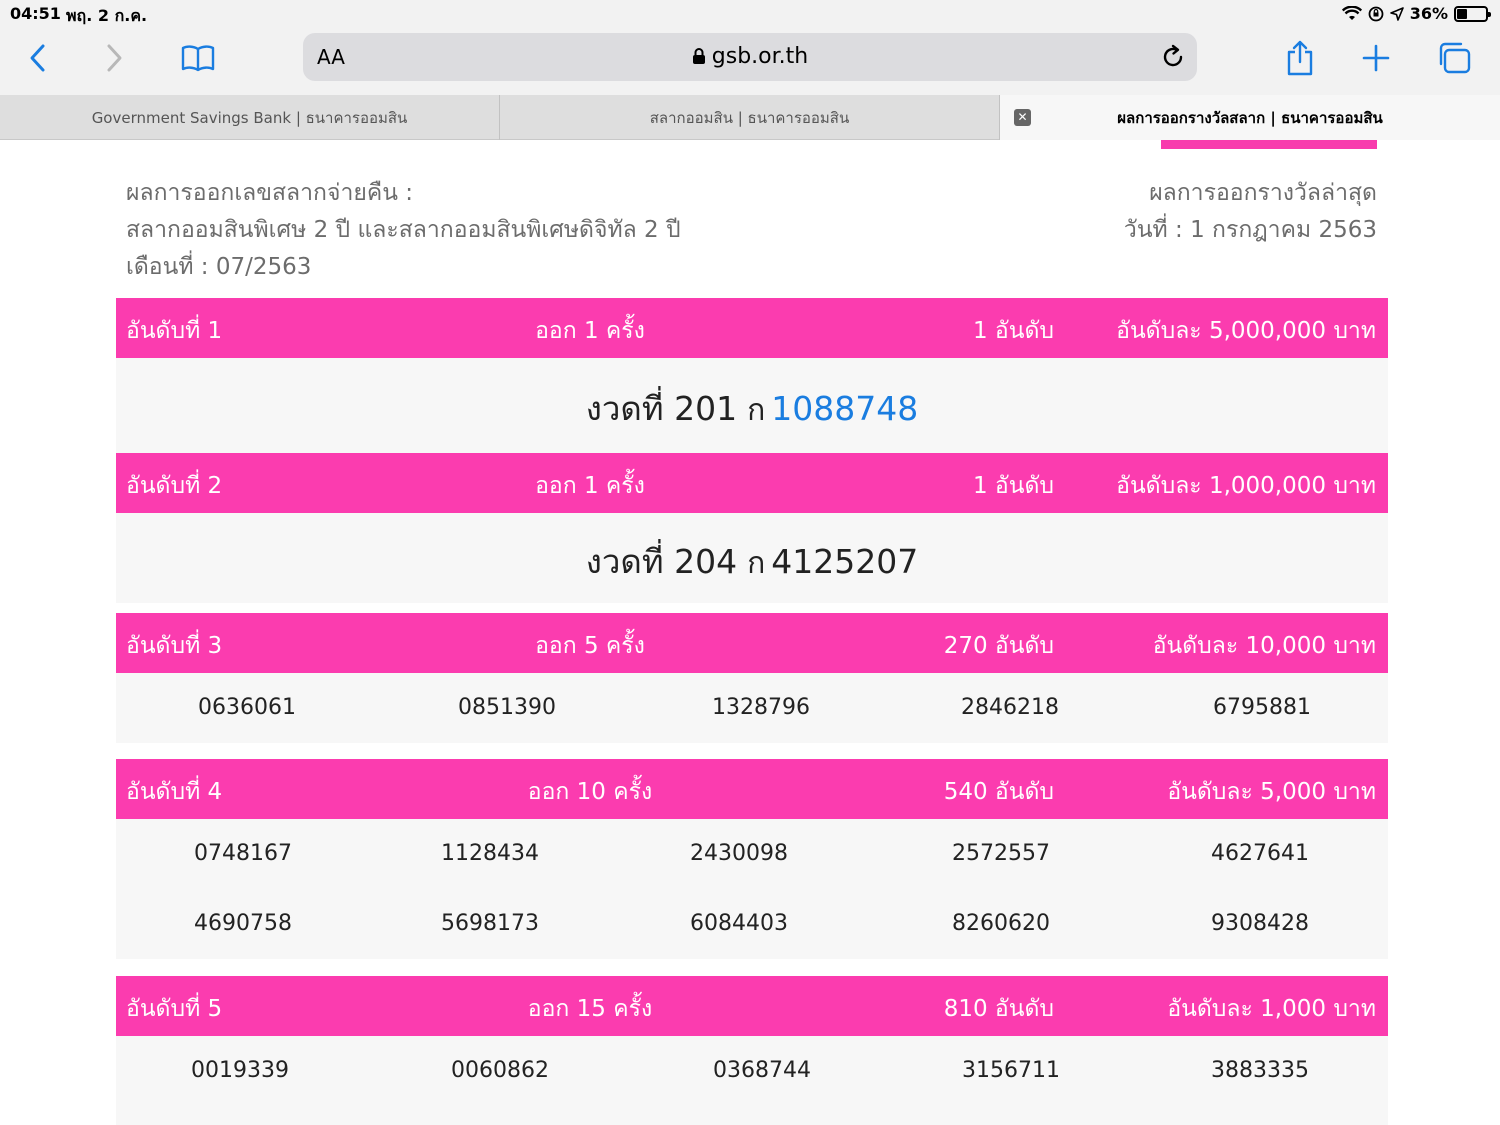 The image size is (1500, 1125). Describe the element at coordinates (1271, 1009) in the screenshot. I see `prize-amount: อันดับละ 1,000 บาท` at that location.